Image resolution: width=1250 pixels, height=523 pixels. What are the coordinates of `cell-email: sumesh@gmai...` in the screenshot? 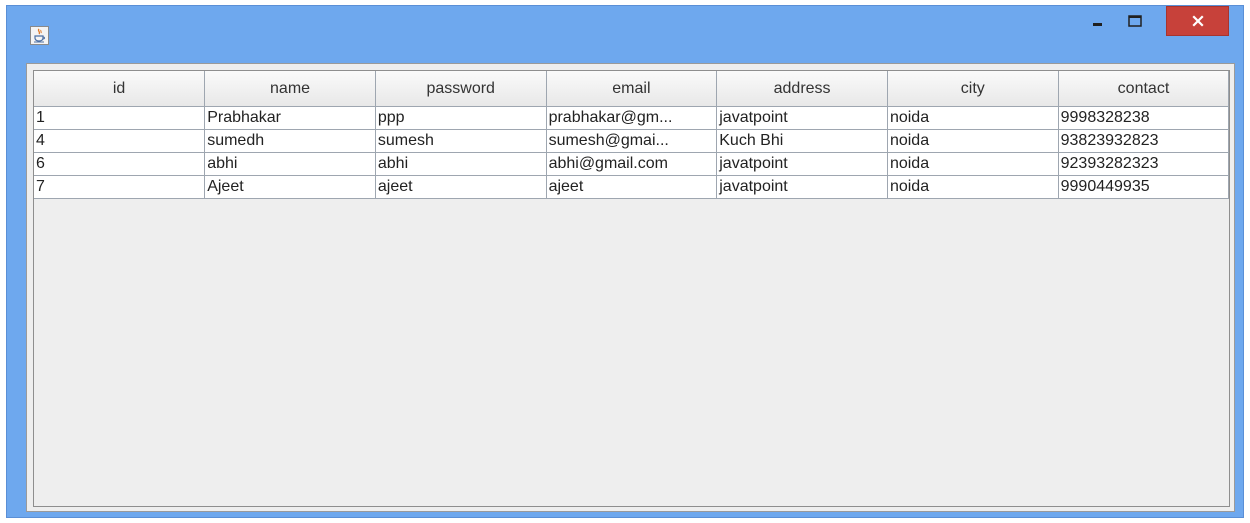 It's located at (631, 141).